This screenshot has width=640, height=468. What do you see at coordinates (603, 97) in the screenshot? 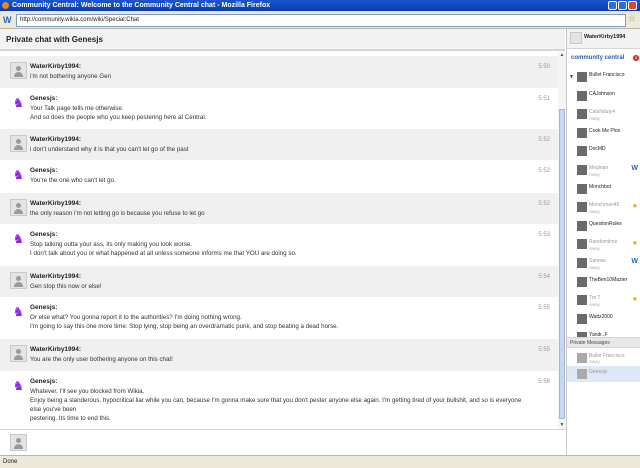
I see `user-list-item: CAJohnson` at bounding box center [603, 97].